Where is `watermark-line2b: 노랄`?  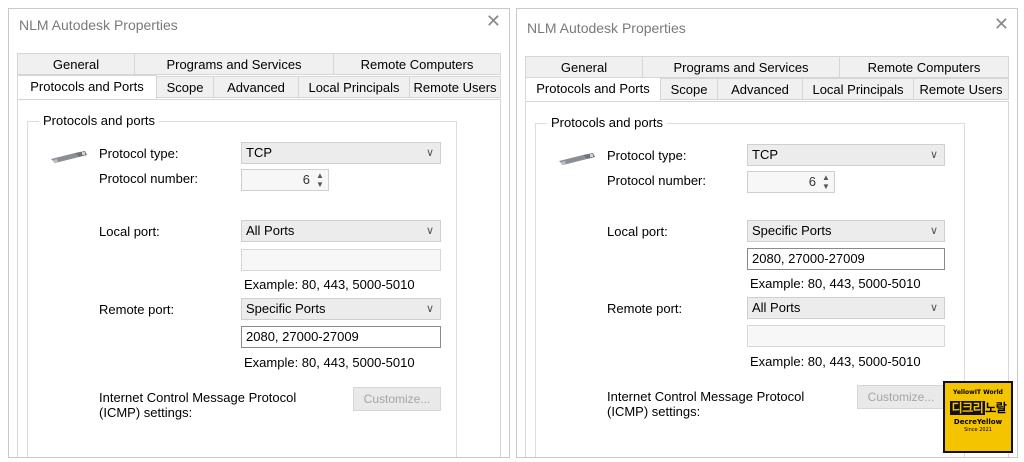 watermark-line2b: 노랄 is located at coordinates (996, 408).